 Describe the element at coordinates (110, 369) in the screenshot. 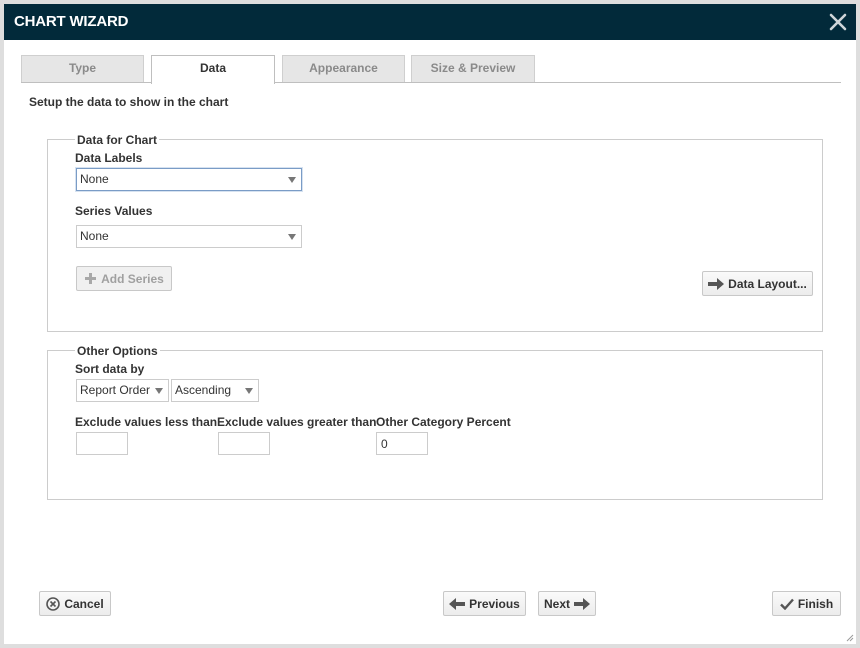

I see `sort-data-label: Sort data by` at that location.